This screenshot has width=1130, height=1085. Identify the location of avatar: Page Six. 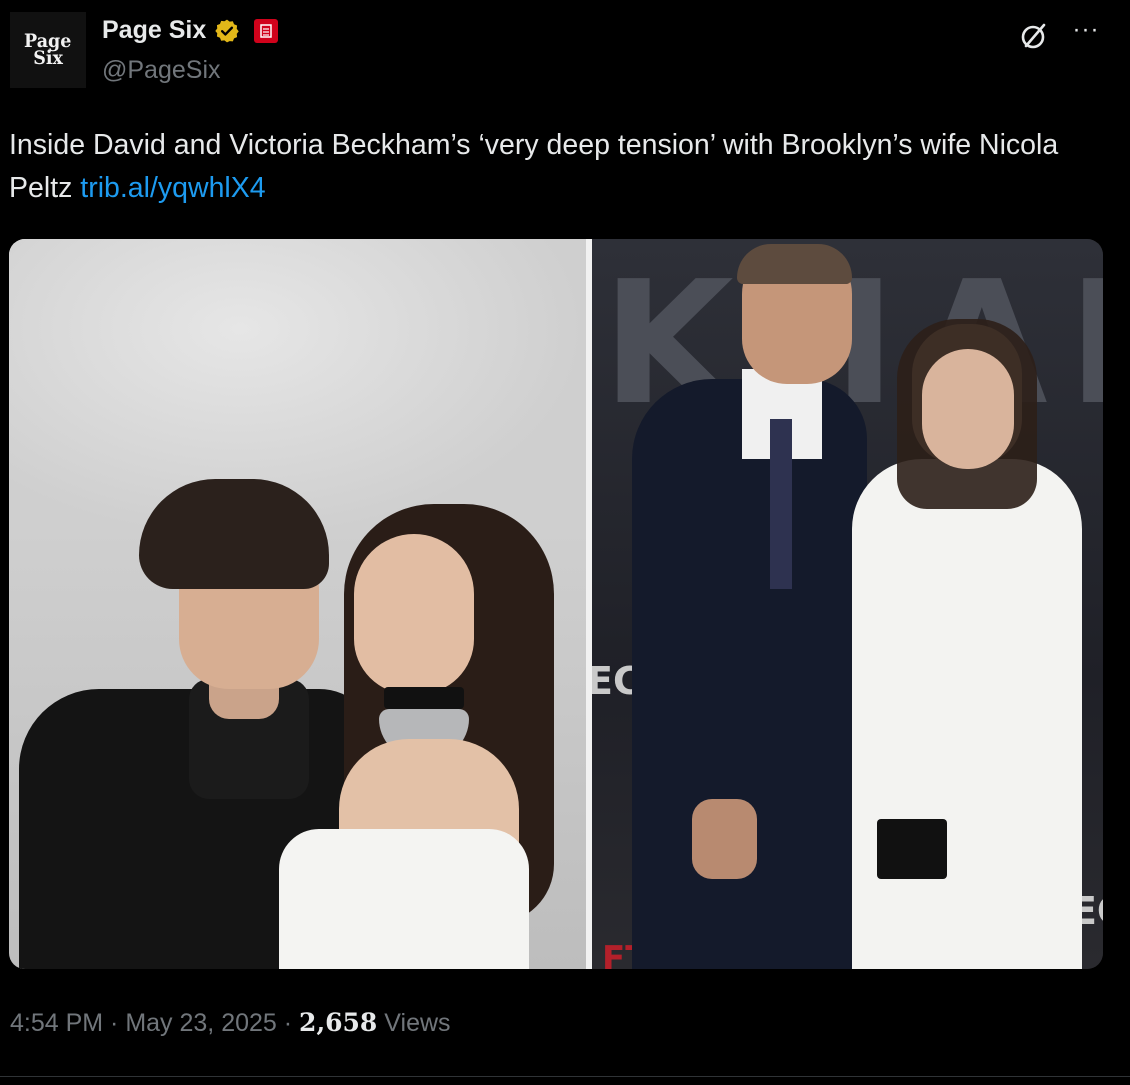
(48, 50).